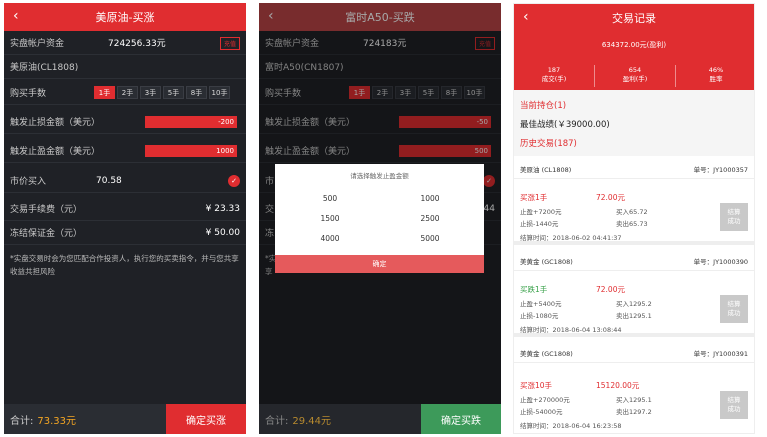 The image size is (767, 437). What do you see at coordinates (536, 385) in the screenshot?
I see `record-direction: 买涨10手` at bounding box center [536, 385].